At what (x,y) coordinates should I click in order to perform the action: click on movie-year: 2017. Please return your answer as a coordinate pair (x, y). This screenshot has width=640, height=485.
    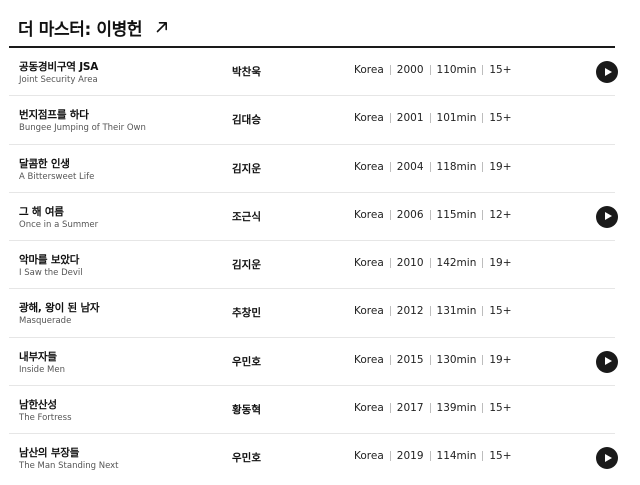
    Looking at the image, I should click on (410, 408).